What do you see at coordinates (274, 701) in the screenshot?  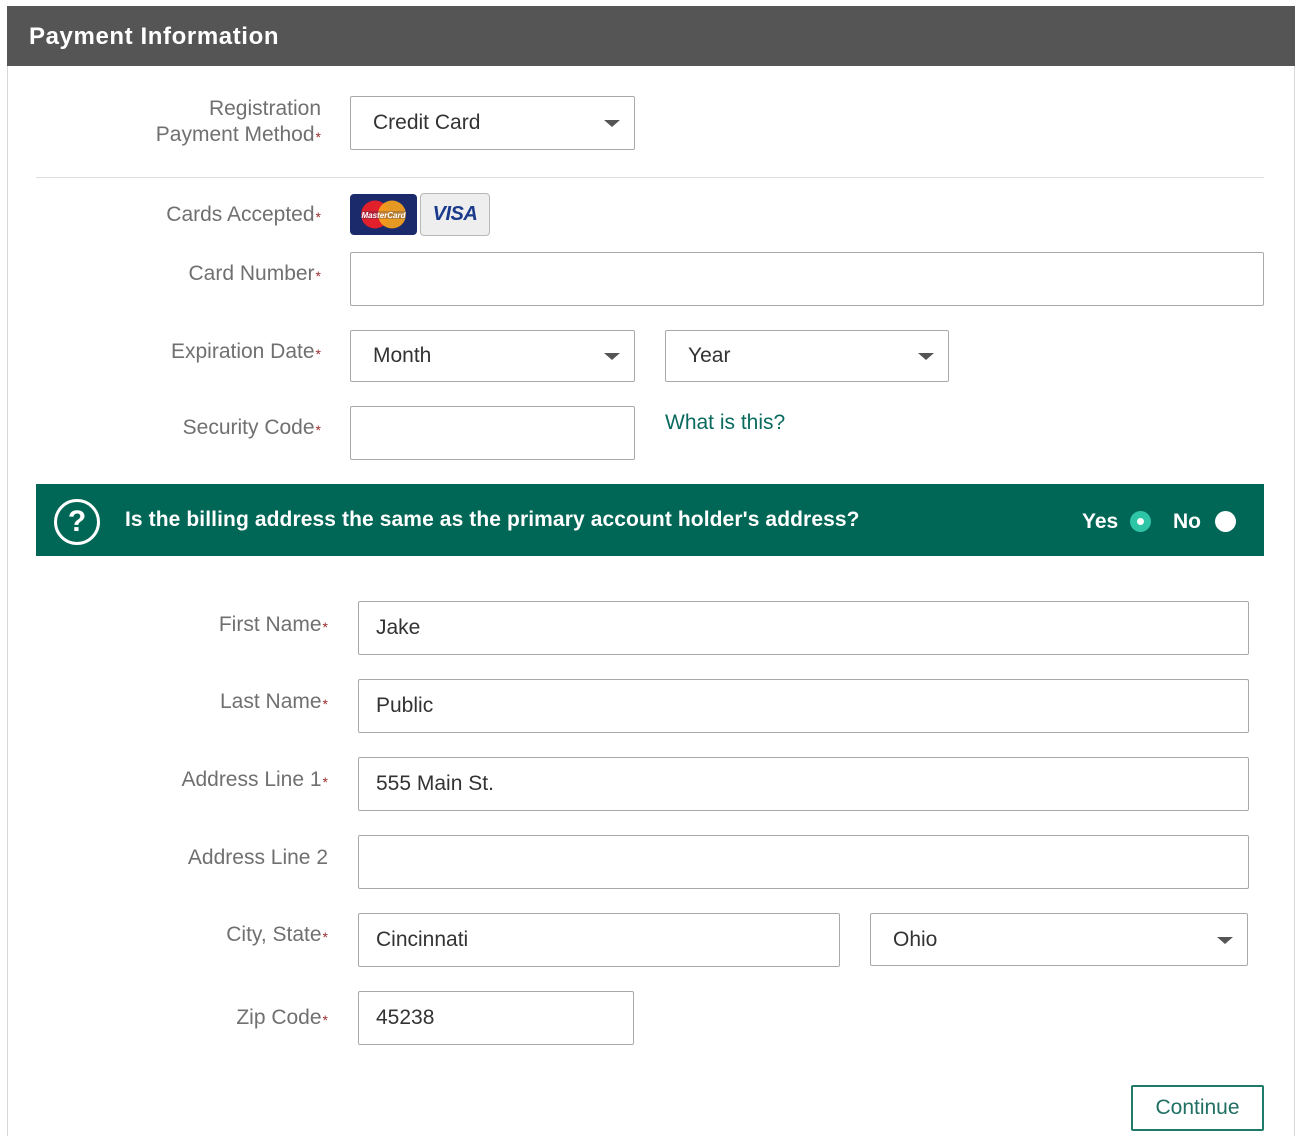 I see `last-name-label: Last Name*` at bounding box center [274, 701].